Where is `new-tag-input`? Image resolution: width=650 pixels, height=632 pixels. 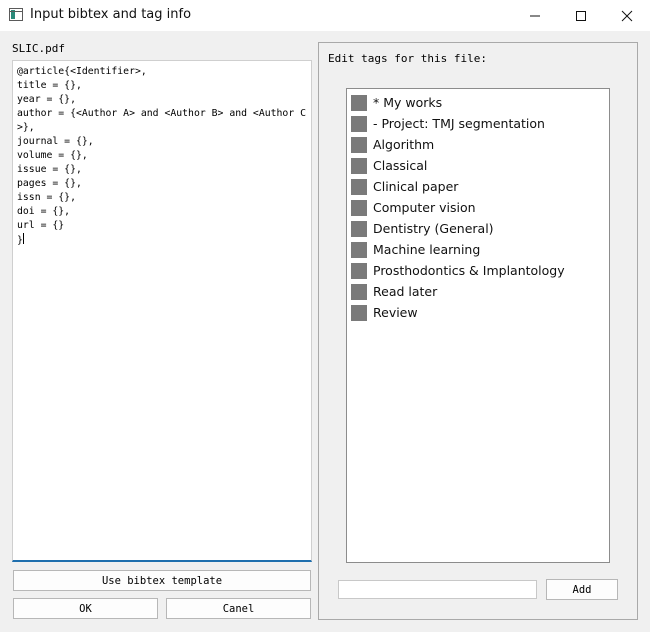
new-tag-input is located at coordinates (437, 589).